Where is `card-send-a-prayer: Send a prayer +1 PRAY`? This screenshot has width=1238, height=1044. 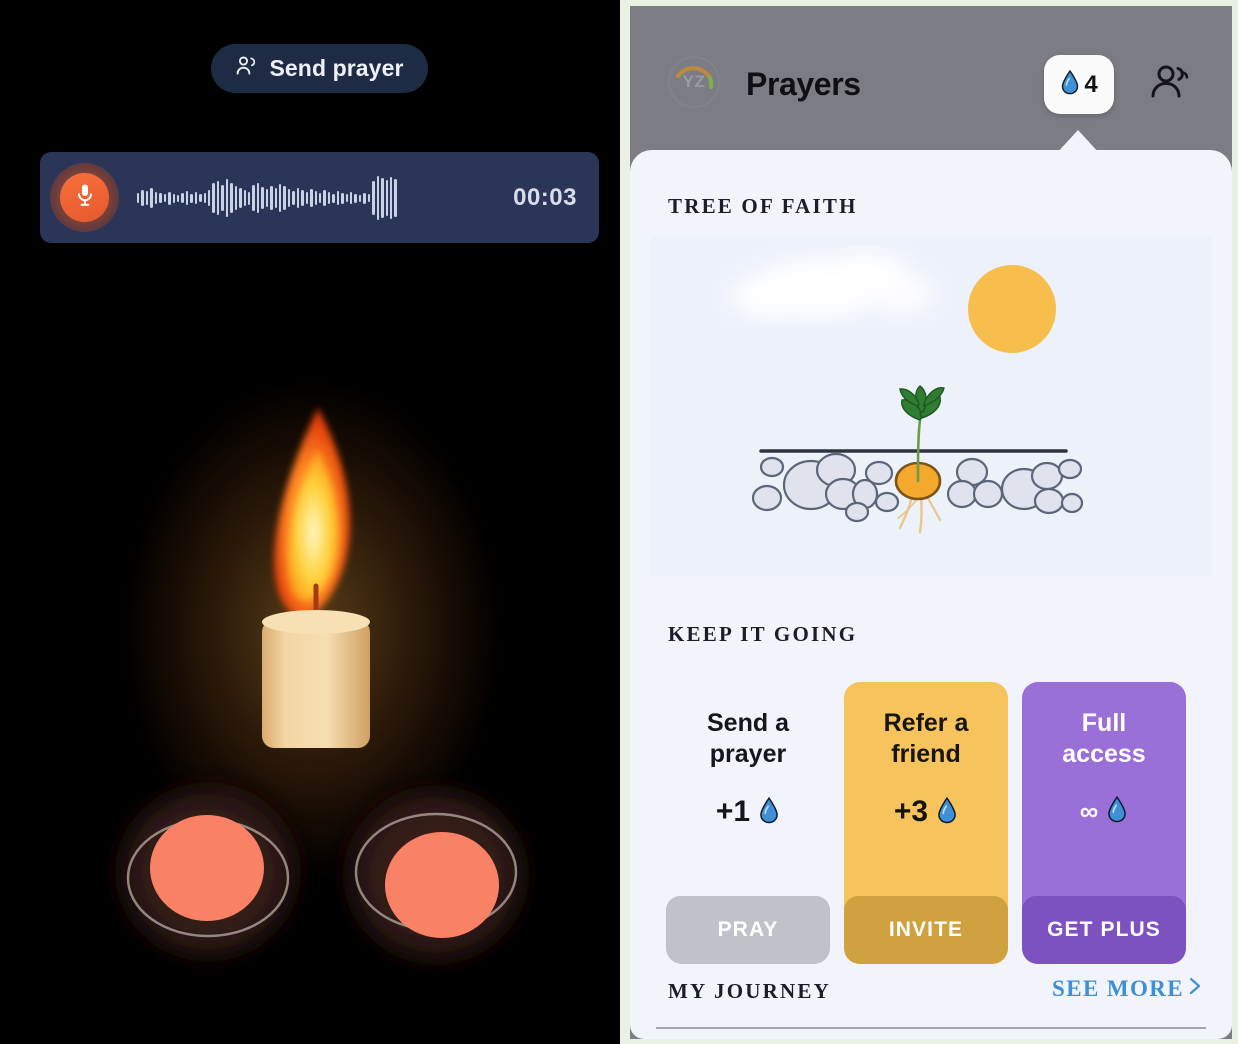 card-send-a-prayer: Send a prayer +1 PRAY is located at coordinates (748, 823).